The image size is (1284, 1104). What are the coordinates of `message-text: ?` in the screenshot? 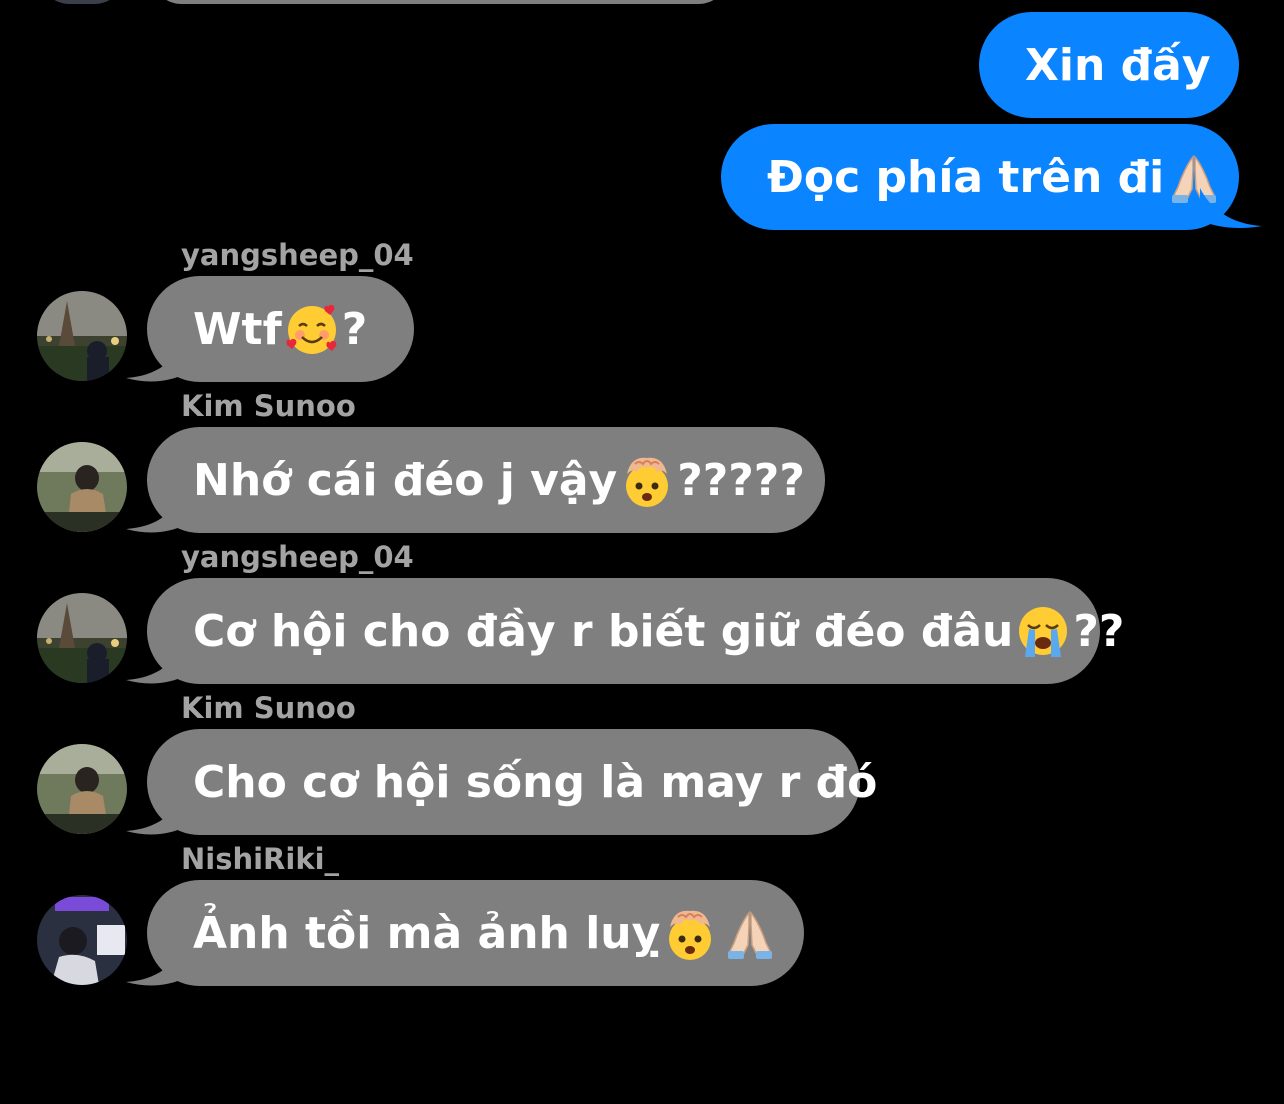 It's located at (354, 329).